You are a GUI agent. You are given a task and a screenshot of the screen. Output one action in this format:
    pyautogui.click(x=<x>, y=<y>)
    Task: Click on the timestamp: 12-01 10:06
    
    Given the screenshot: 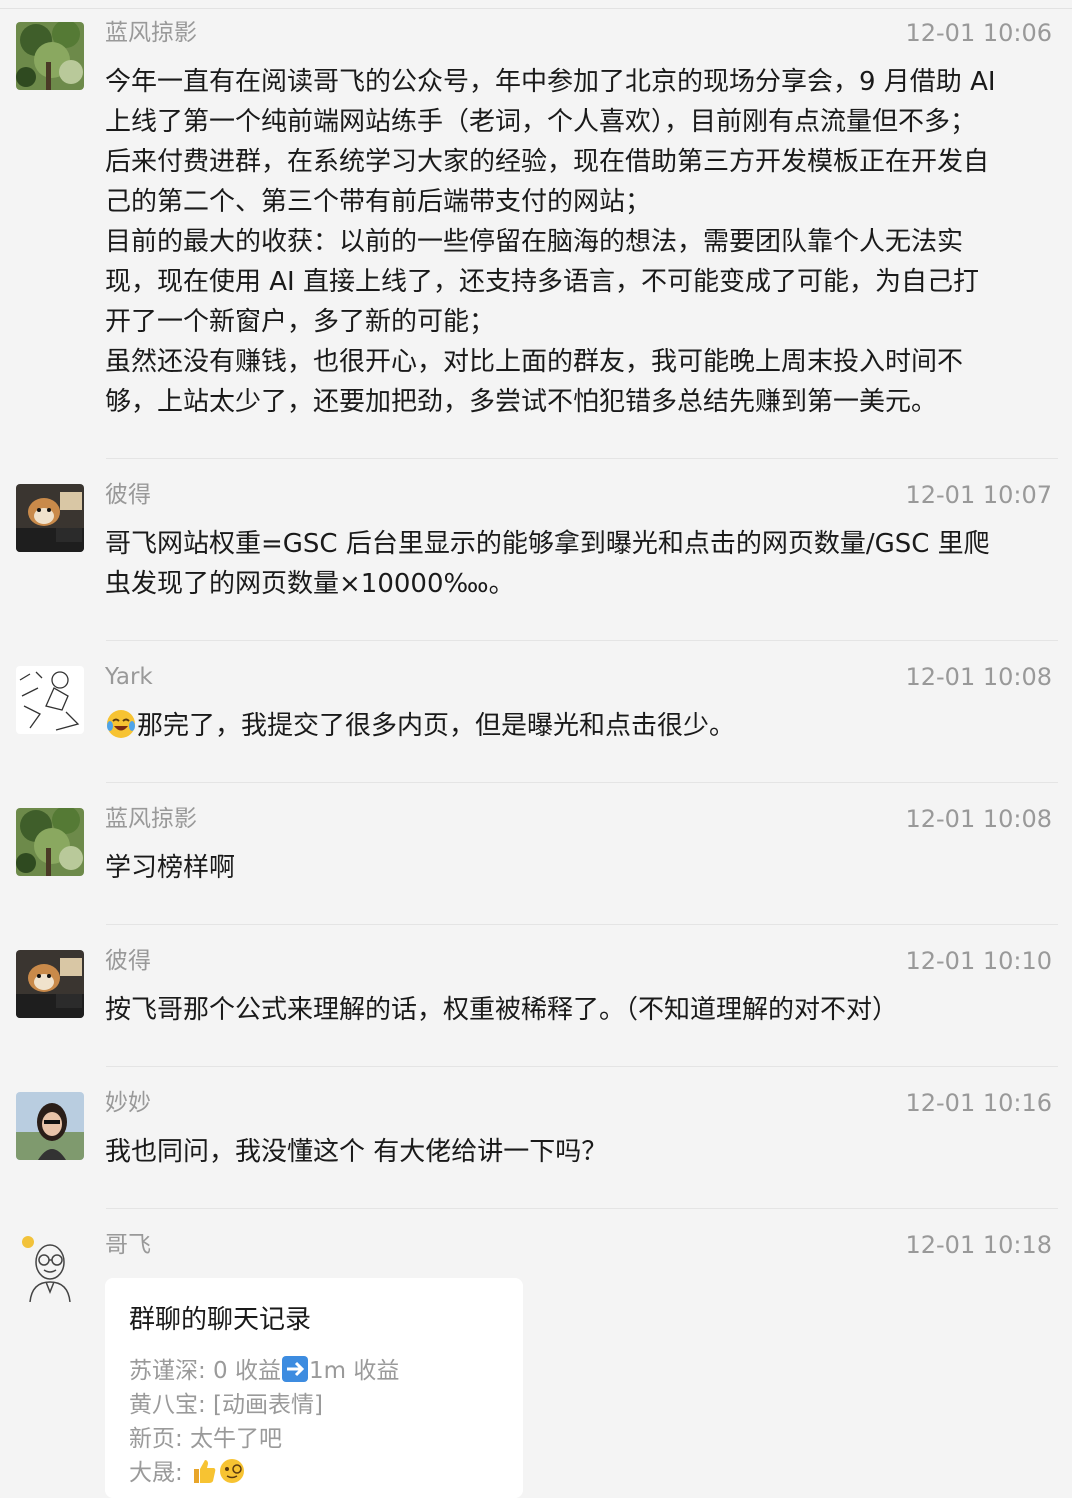 What is the action you would take?
    pyautogui.click(x=978, y=33)
    